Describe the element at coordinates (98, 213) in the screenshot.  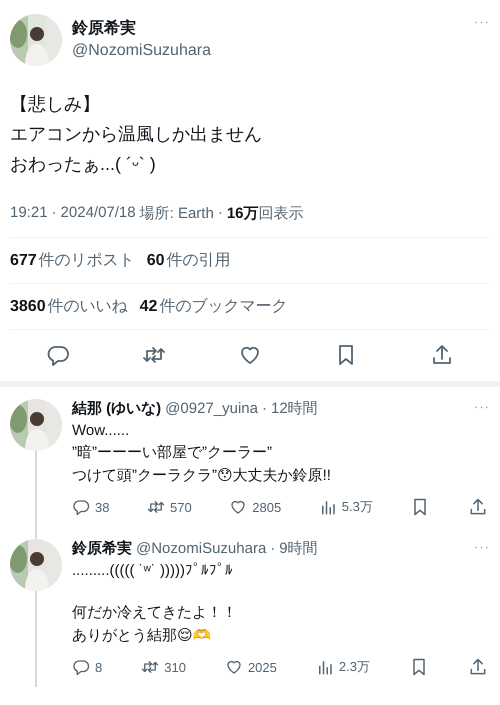
I see `tweet-date: 2024/07/18` at that location.